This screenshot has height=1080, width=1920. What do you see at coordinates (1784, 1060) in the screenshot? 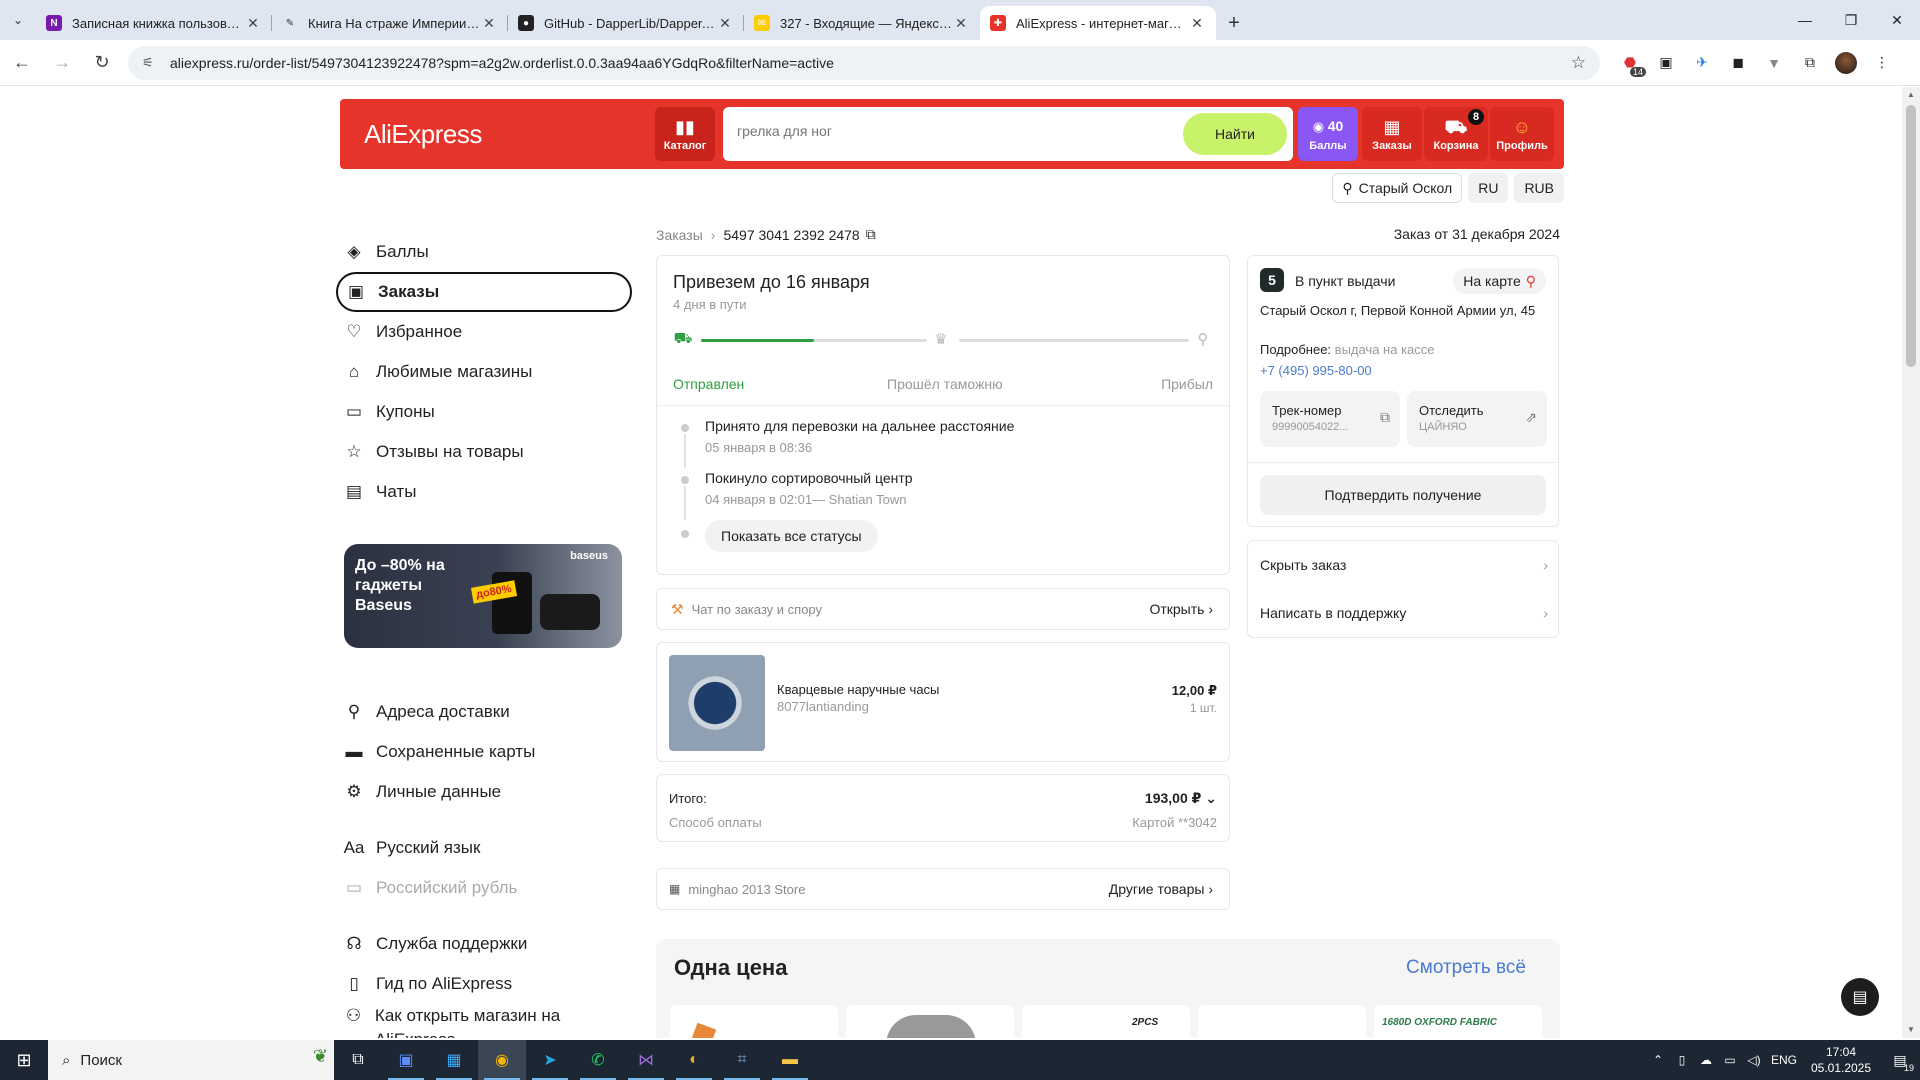
I see `input-language: ENG` at bounding box center [1784, 1060].